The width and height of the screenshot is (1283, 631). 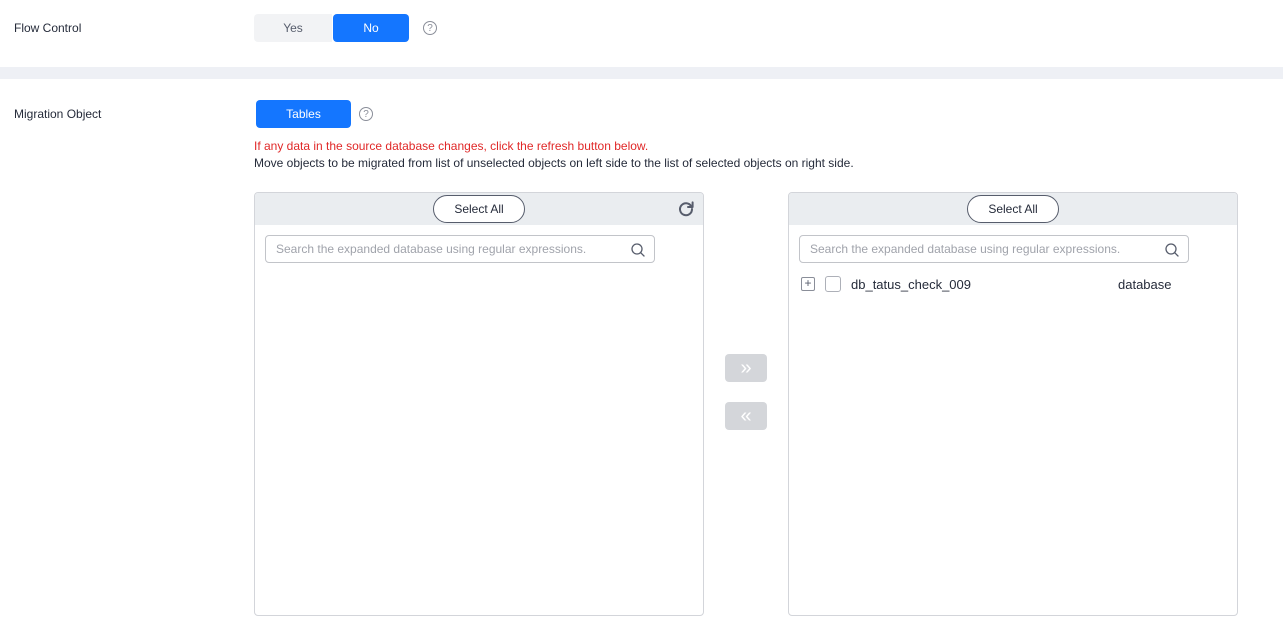 I want to click on double-chevron-right-icon: », so click(x=746, y=367).